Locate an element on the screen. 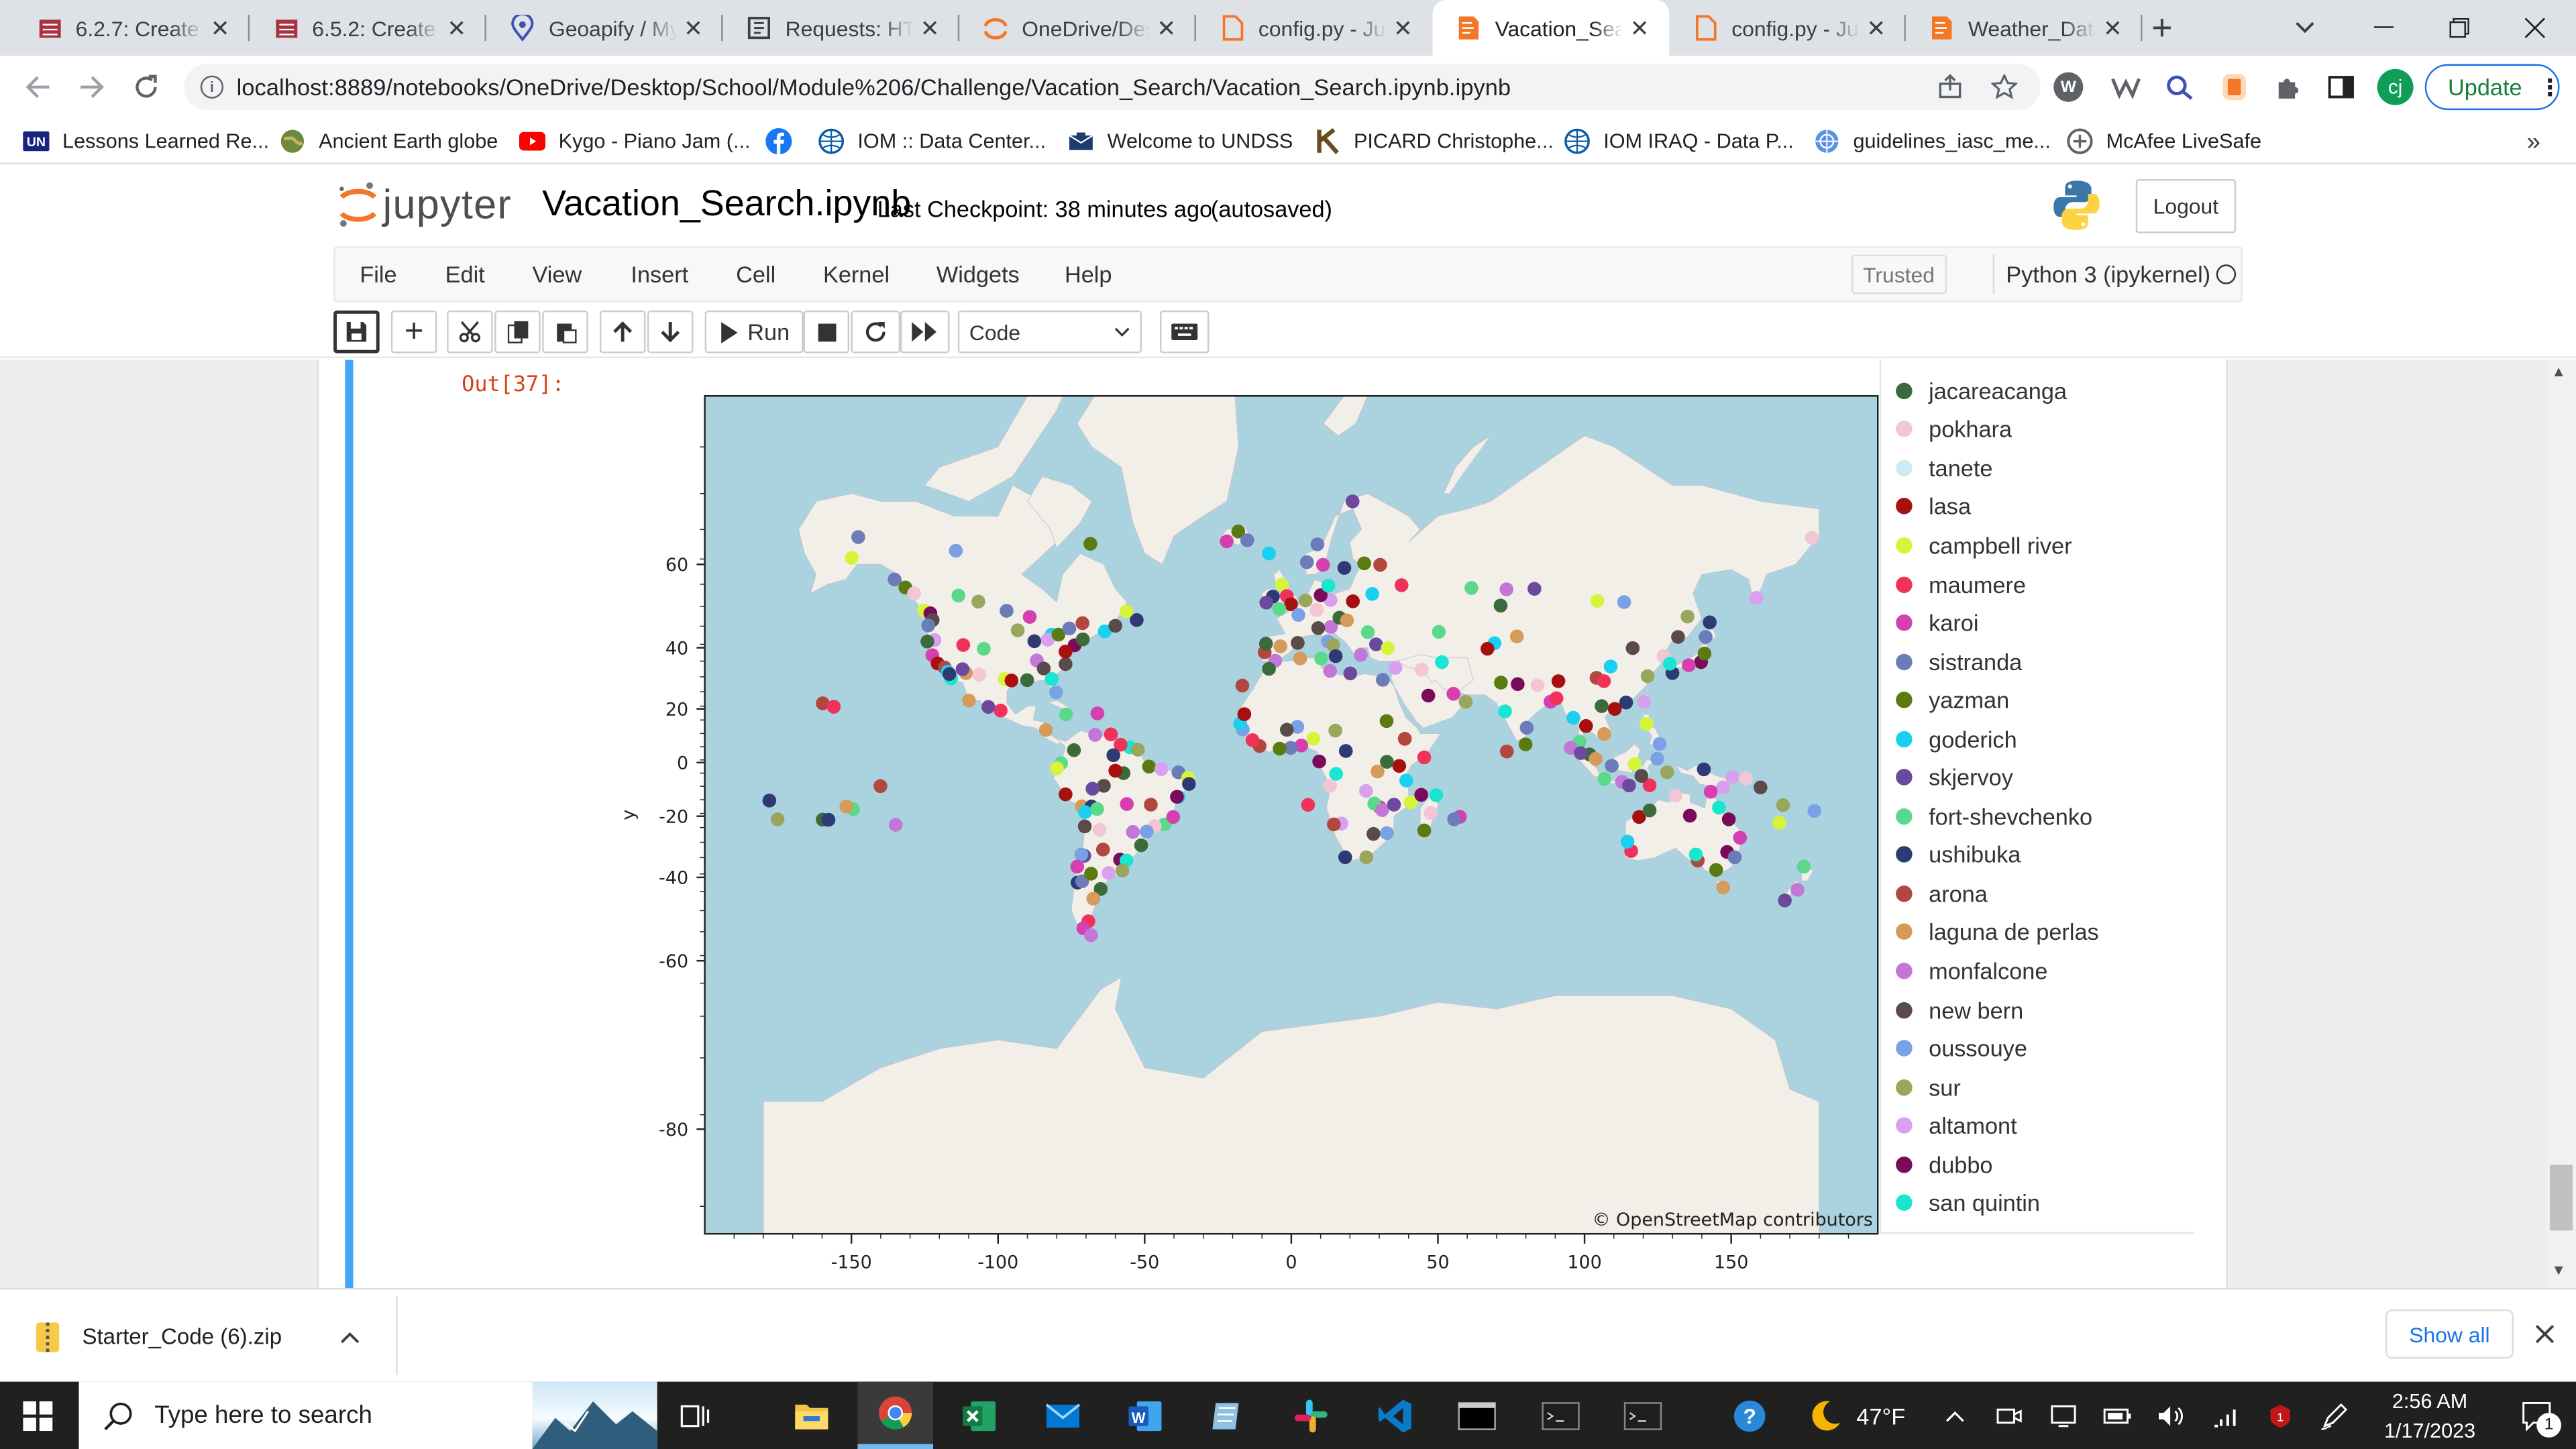 The image size is (2576, 1449). extension-search-icon is located at coordinates (2180, 87).